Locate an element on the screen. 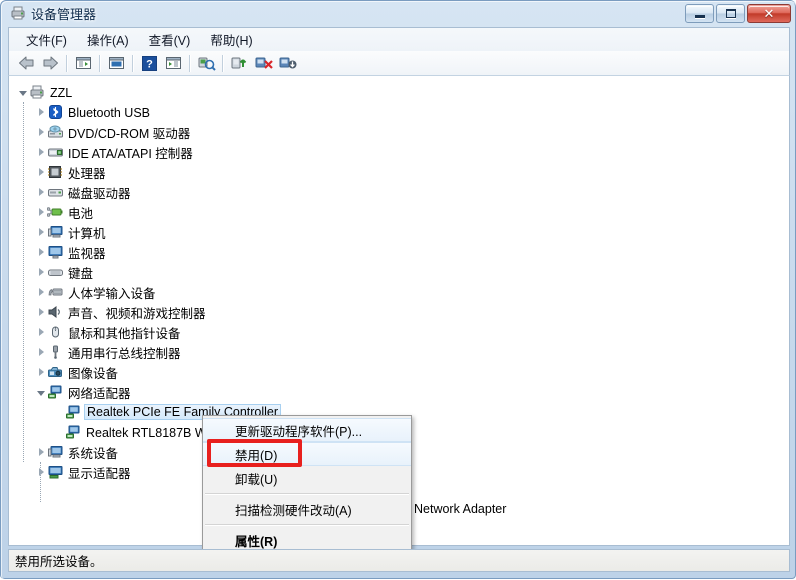 Image resolution: width=796 pixels, height=580 pixels. ctx-disable: 禁用(D) is located at coordinates (307, 454).